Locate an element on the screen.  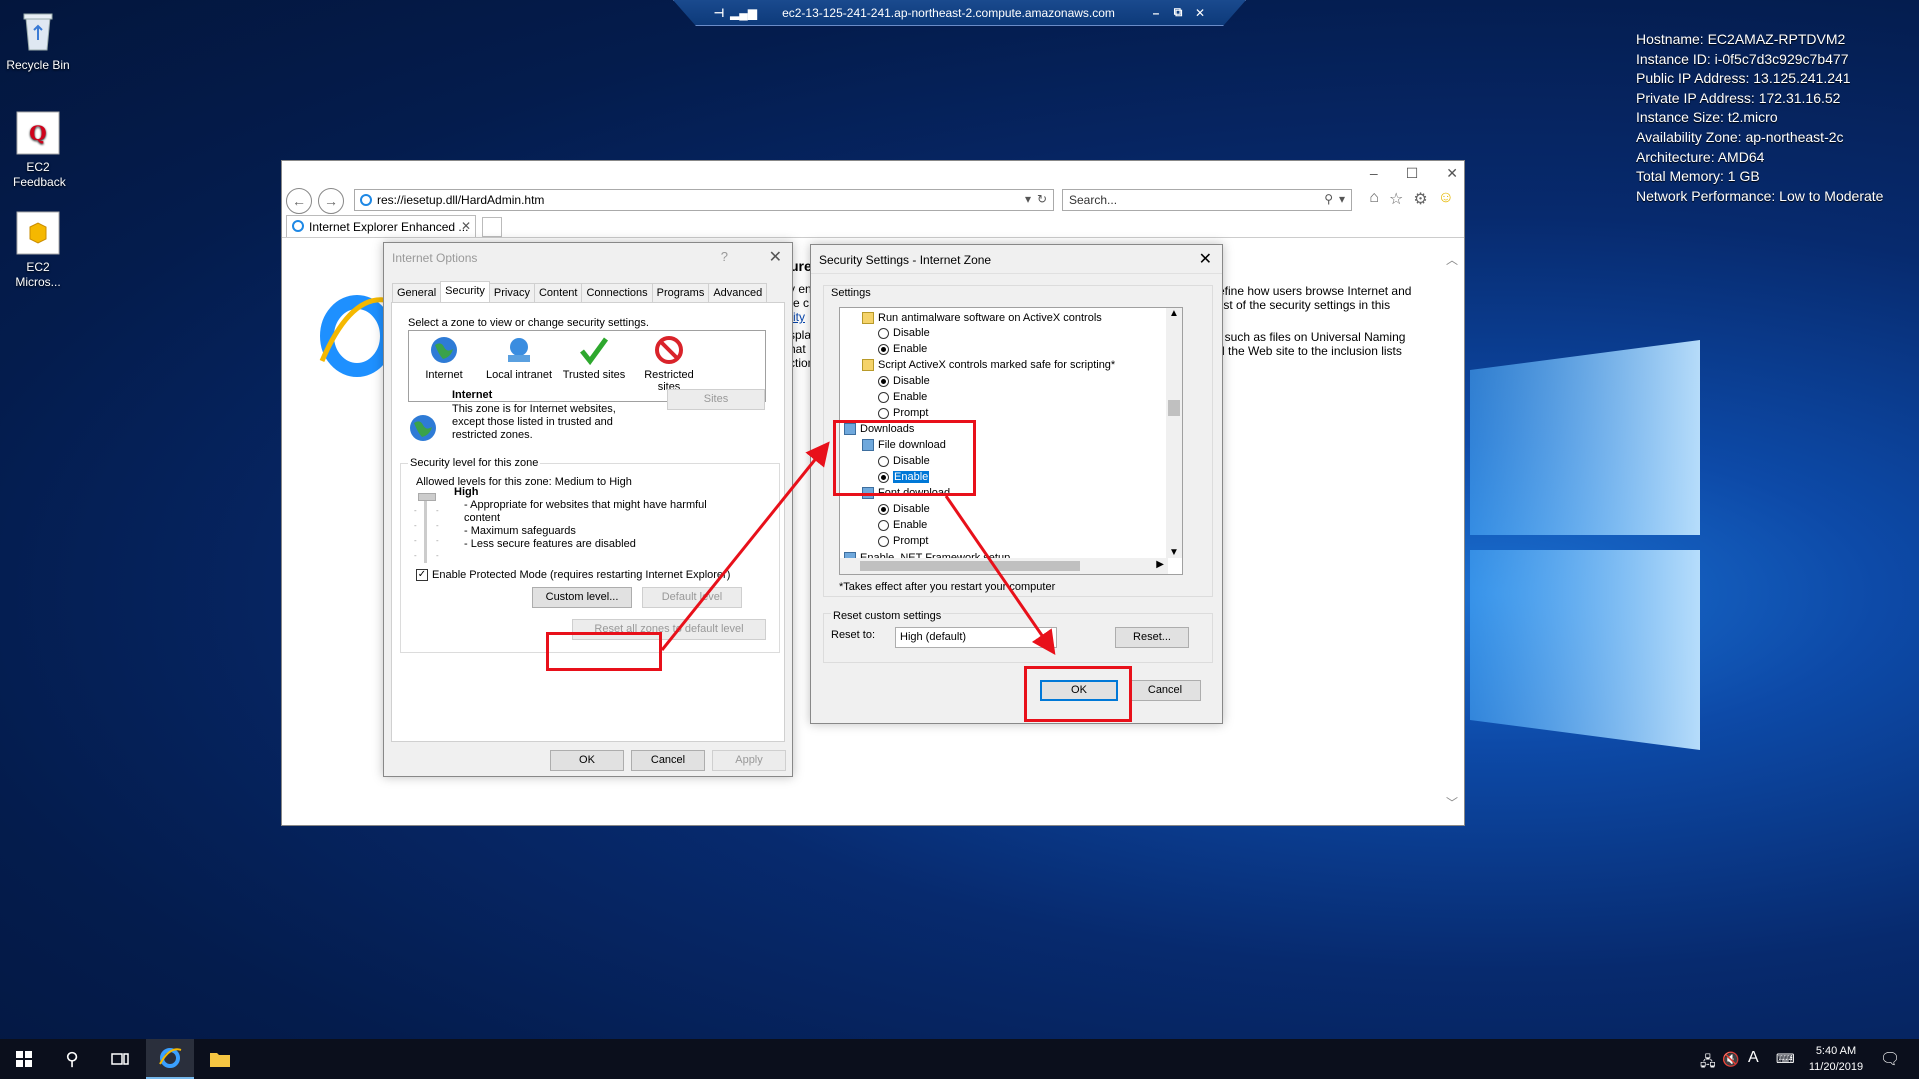
zone-trusted-sites: Trusted sites is located at coordinates (594, 358).